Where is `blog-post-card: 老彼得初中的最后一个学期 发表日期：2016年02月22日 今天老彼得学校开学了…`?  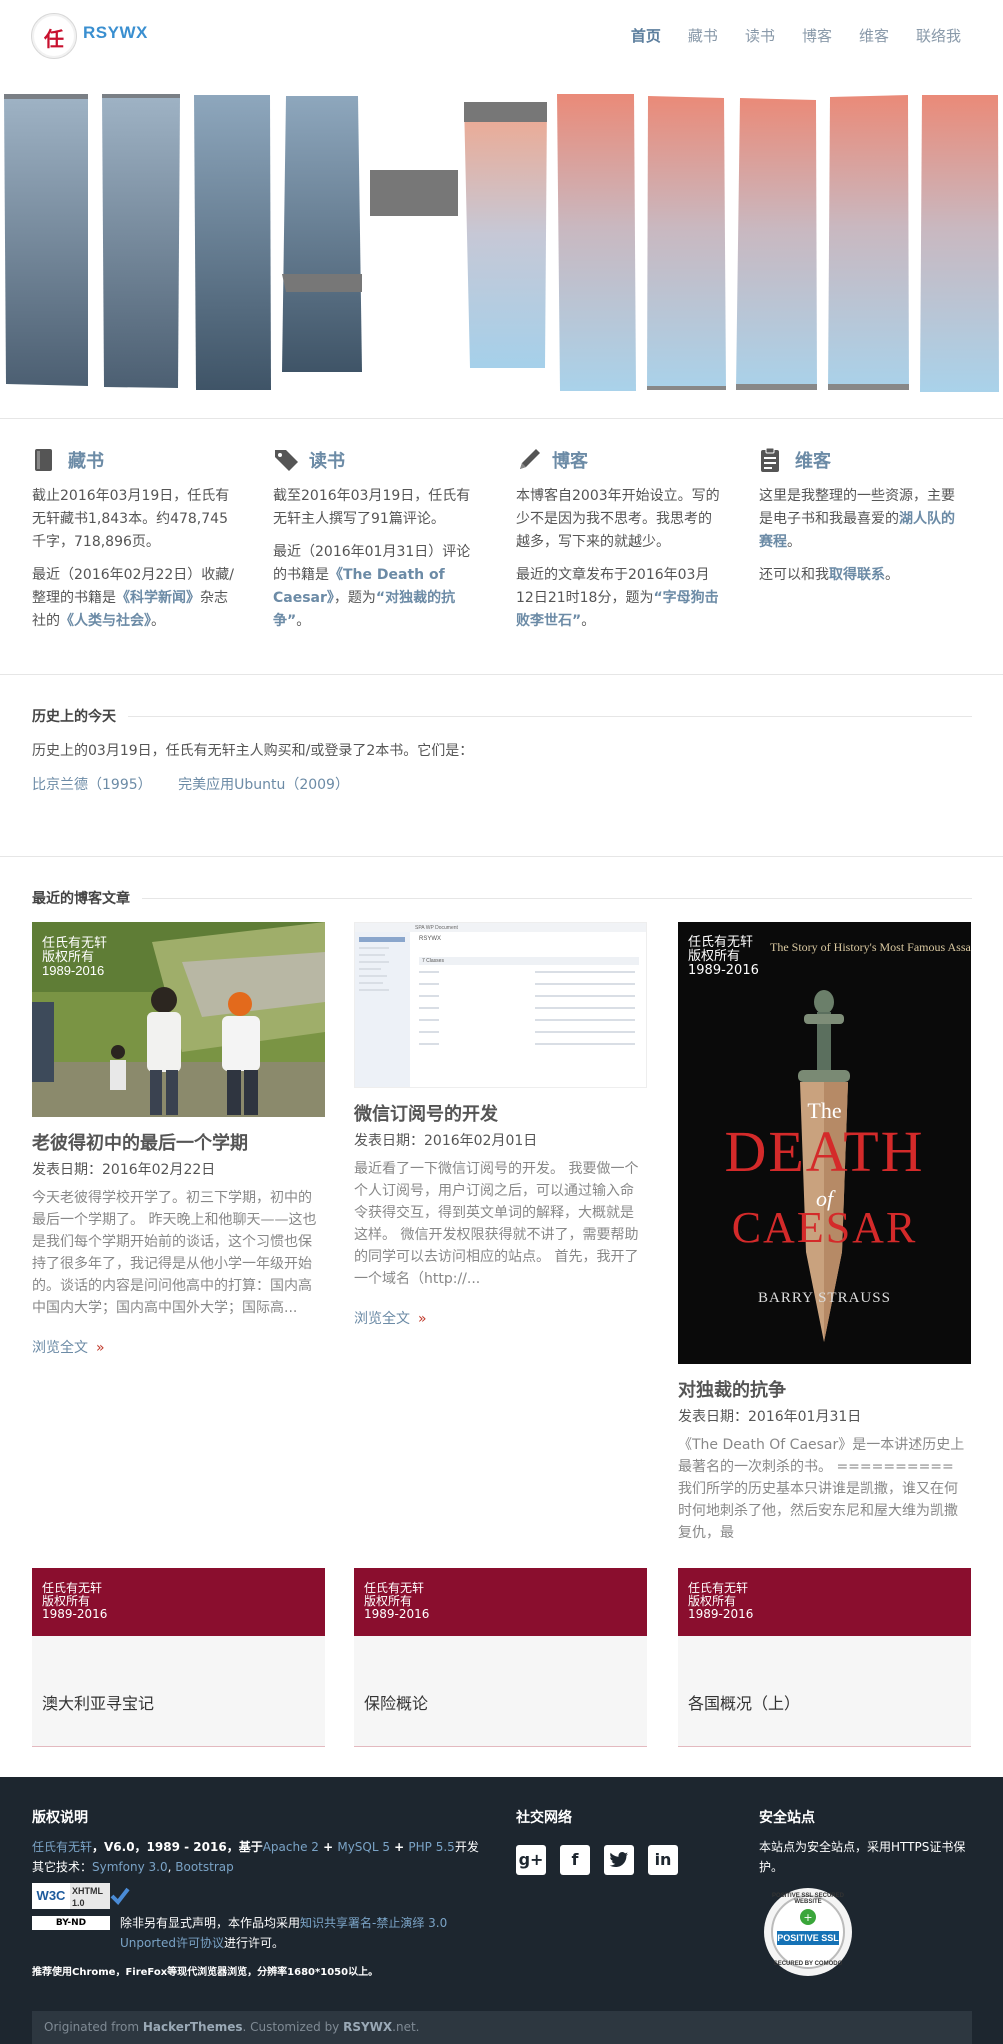
blog-post-card: 老彼得初中的最后一个学期 发表日期：2016年02月22日 今天老彼得学校开学了… is located at coordinates (178, 1139).